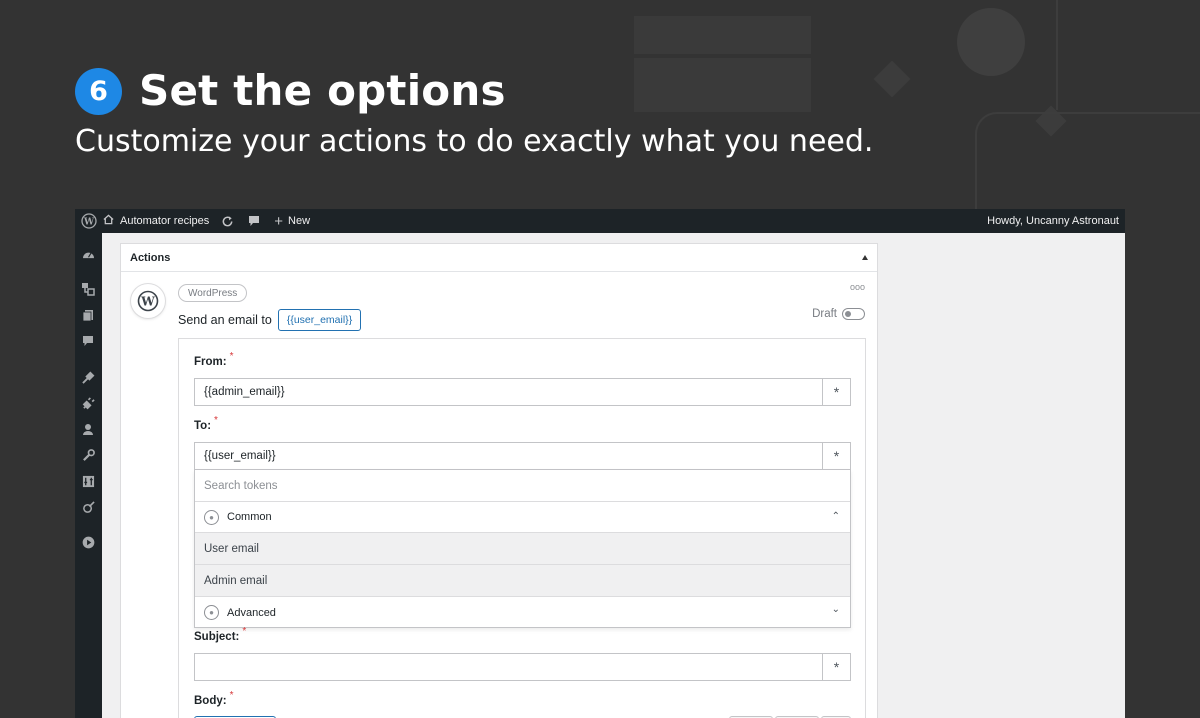 Image resolution: width=1200 pixels, height=718 pixels. I want to click on to-field: {{user_email}} *, so click(522, 456).